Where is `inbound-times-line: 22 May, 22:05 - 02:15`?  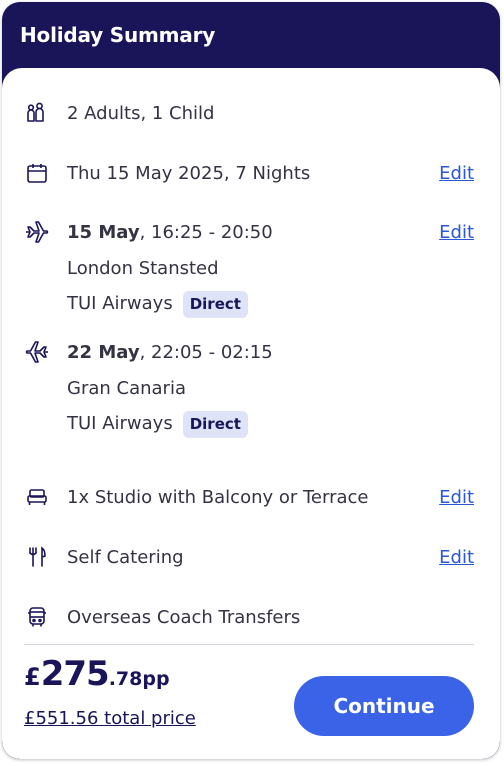 inbound-times-line: 22 May, 22:05 - 02:15 is located at coordinates (249, 352).